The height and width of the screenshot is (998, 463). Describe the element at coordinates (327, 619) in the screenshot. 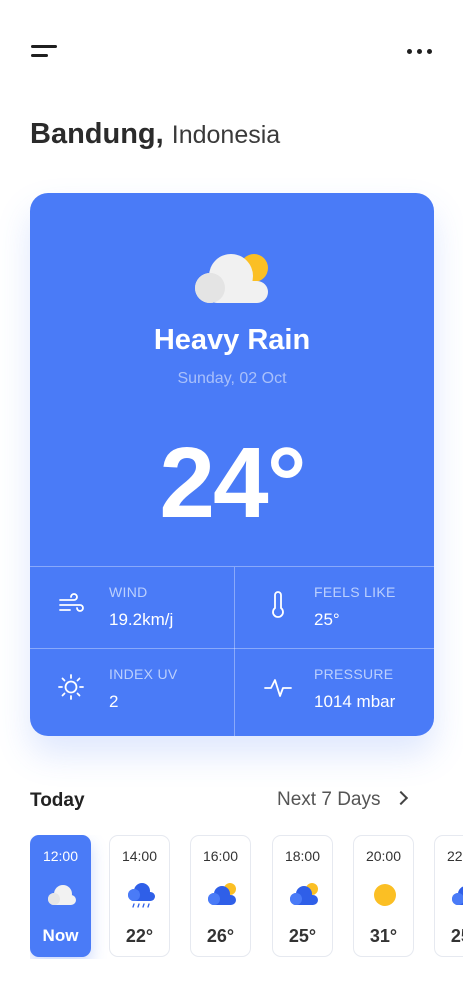

I see `feels-like-value: 25°` at that location.